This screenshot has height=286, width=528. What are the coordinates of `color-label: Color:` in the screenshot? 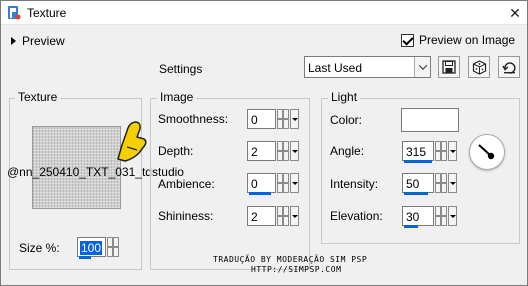 It's located at (346, 120).